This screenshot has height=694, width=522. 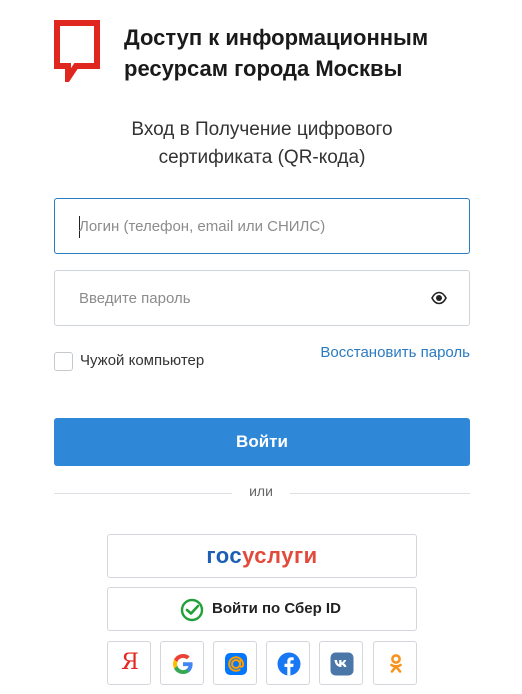 I want to click on google-login-button, so click(x=182, y=663).